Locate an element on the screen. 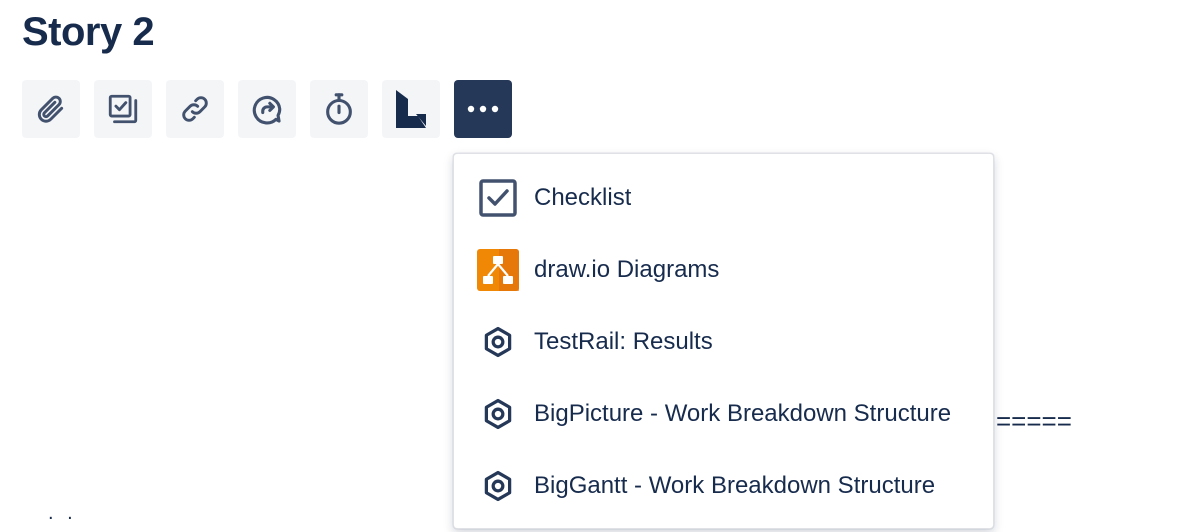 This screenshot has width=1178, height=532. menu-item-label: draw.io Diagrams is located at coordinates (627, 269).